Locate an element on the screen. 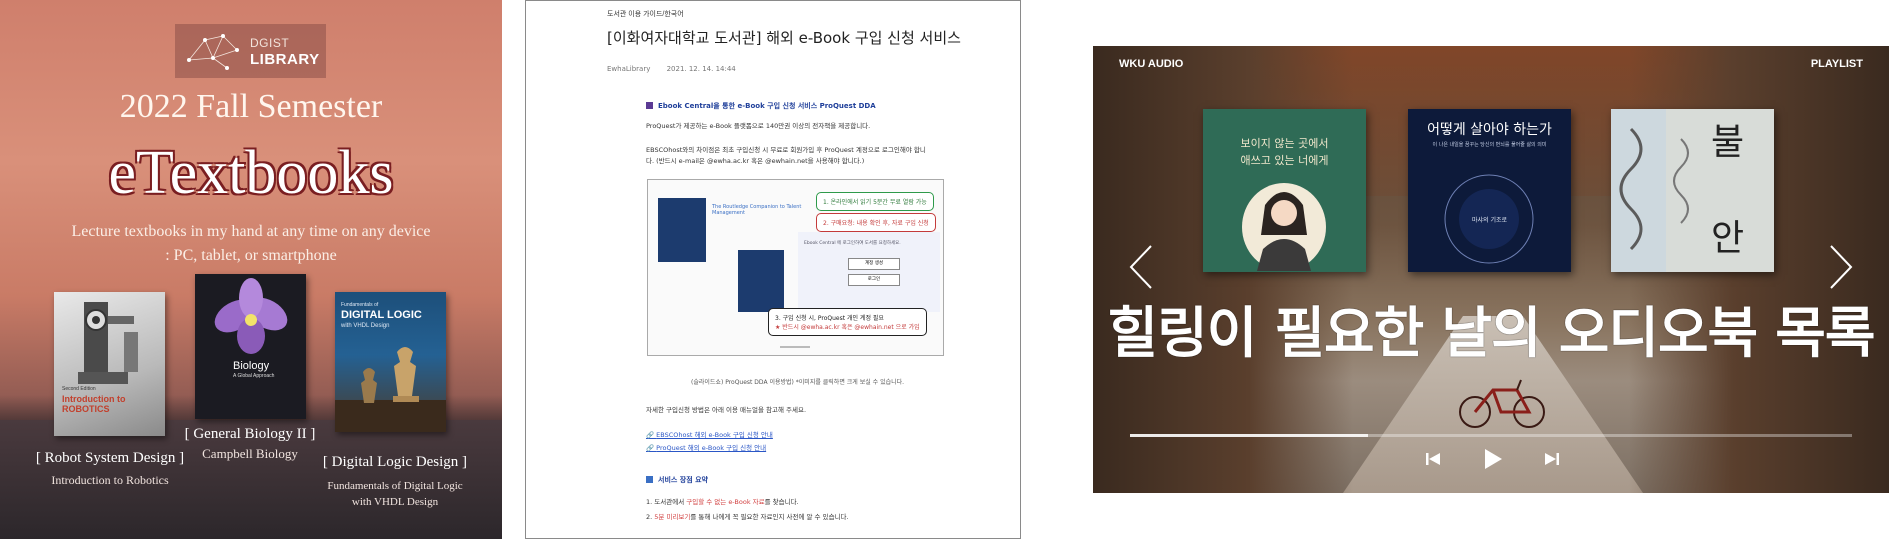 The image size is (1889, 539). summary1-b: 구입할 수 없는 e-Book 자료 is located at coordinates (725, 502).